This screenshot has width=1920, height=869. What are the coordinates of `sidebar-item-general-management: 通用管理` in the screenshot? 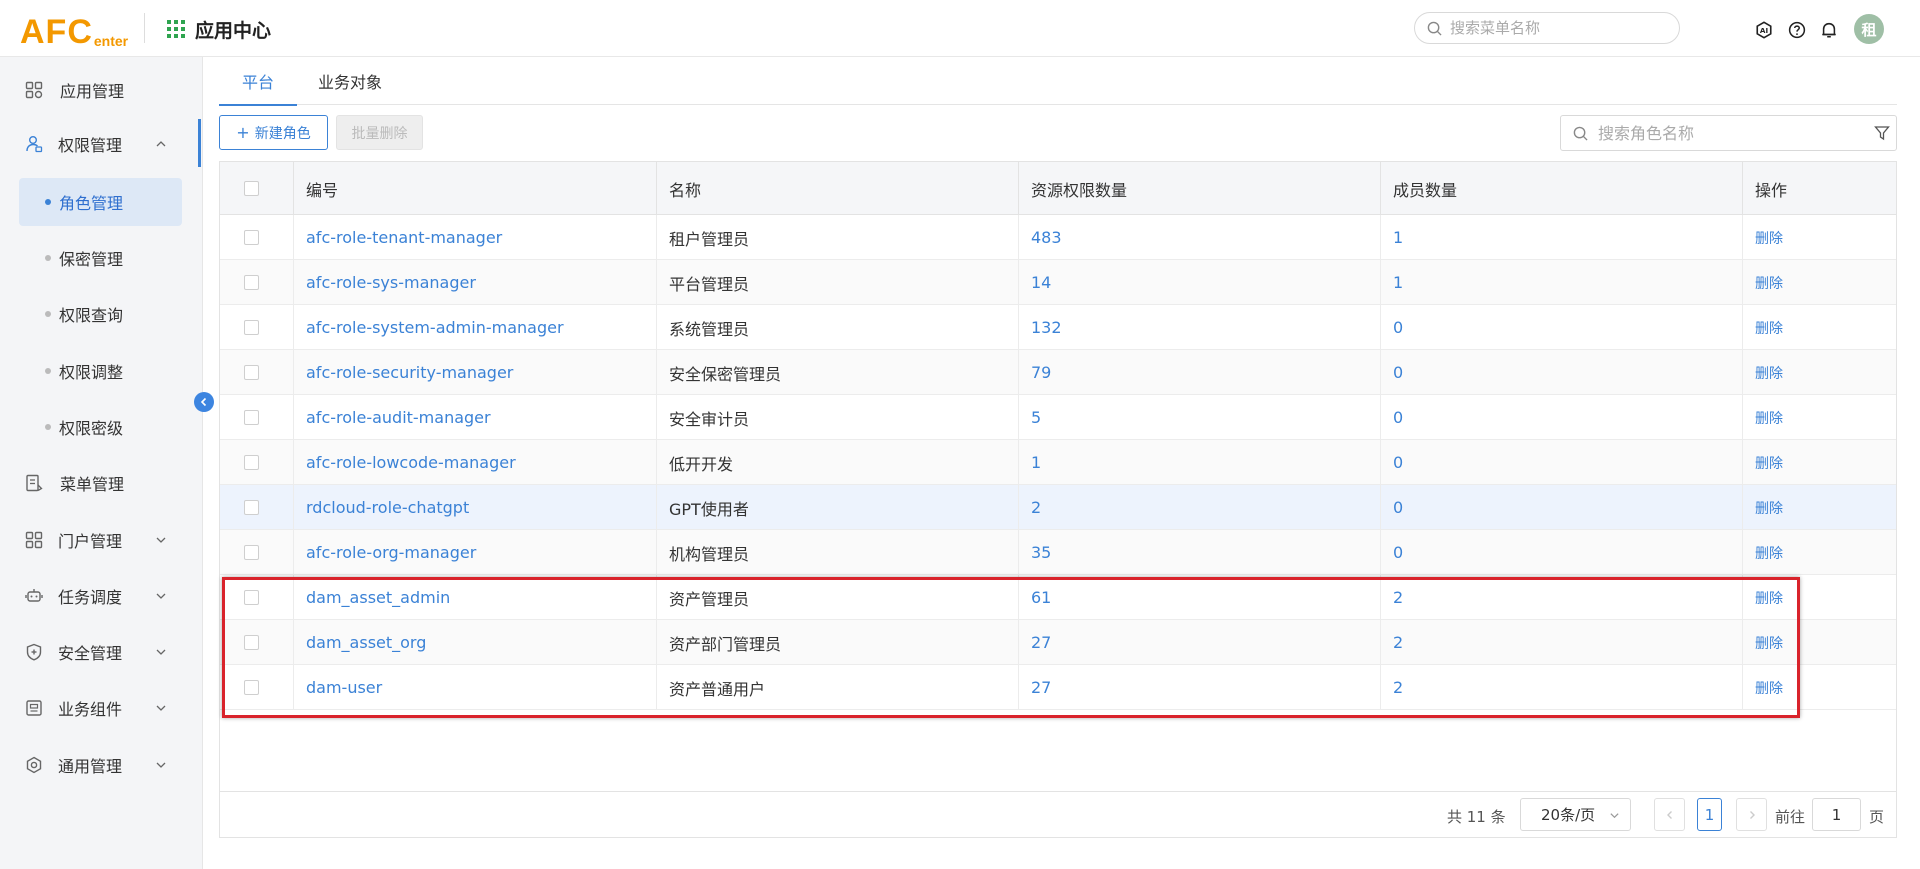 It's located at (101, 765).